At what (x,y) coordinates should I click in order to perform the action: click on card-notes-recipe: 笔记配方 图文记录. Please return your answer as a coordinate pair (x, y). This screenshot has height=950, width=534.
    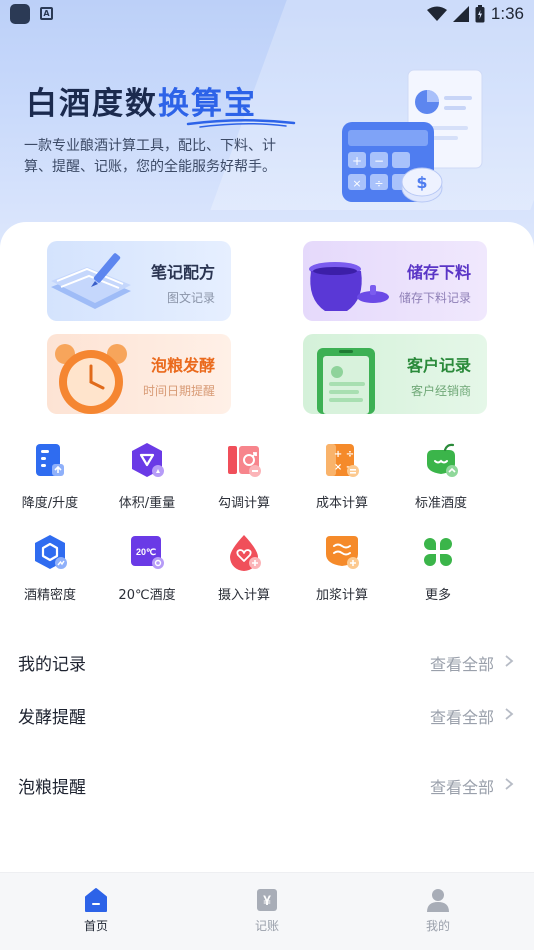
    Looking at the image, I should click on (139, 281).